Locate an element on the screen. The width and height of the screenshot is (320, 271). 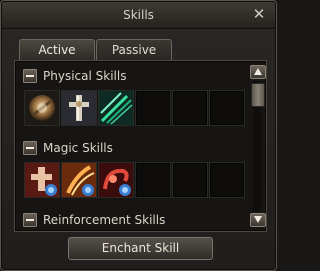
section-magic-skills: Magic Skills is located at coordinates (68, 148).